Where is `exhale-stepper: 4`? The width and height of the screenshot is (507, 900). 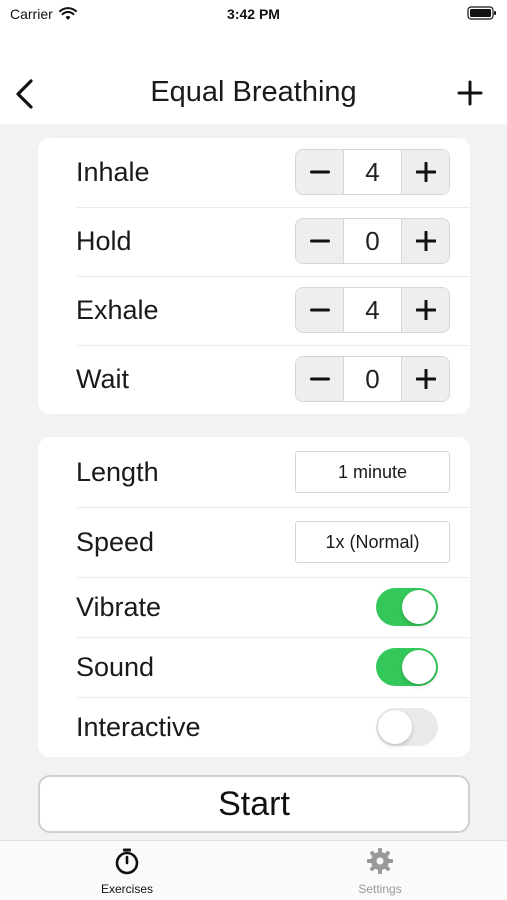
exhale-stepper: 4 is located at coordinates (372, 310).